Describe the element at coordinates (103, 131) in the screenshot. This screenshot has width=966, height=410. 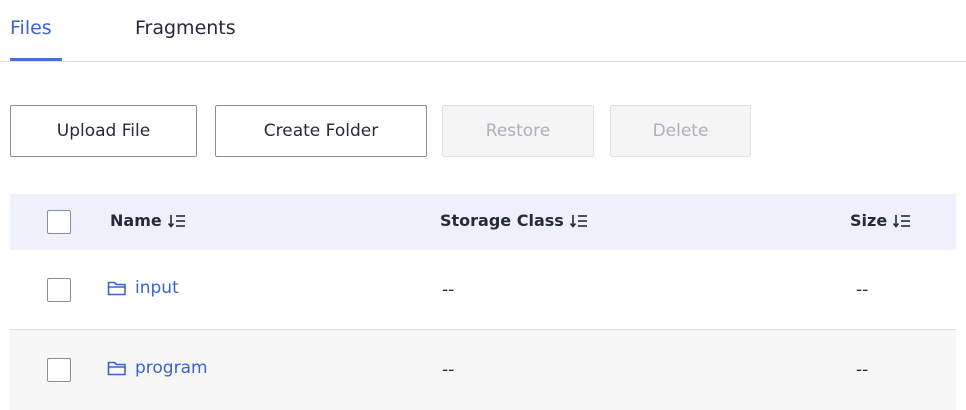
I see `upload-file-button: Upload File` at that location.